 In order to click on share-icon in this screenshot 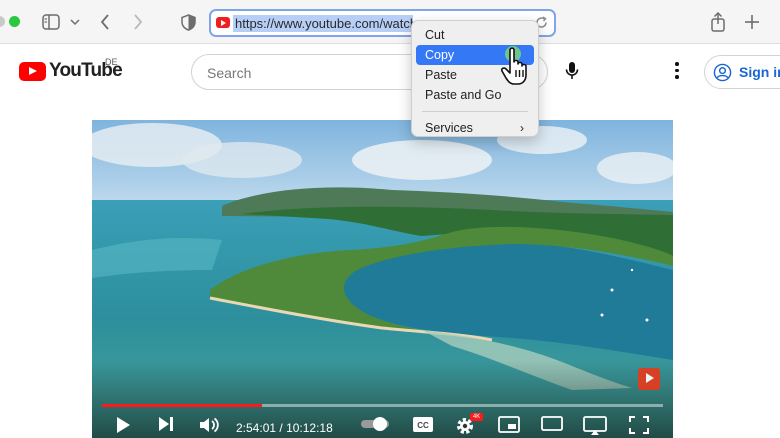, I will do `click(718, 22)`.